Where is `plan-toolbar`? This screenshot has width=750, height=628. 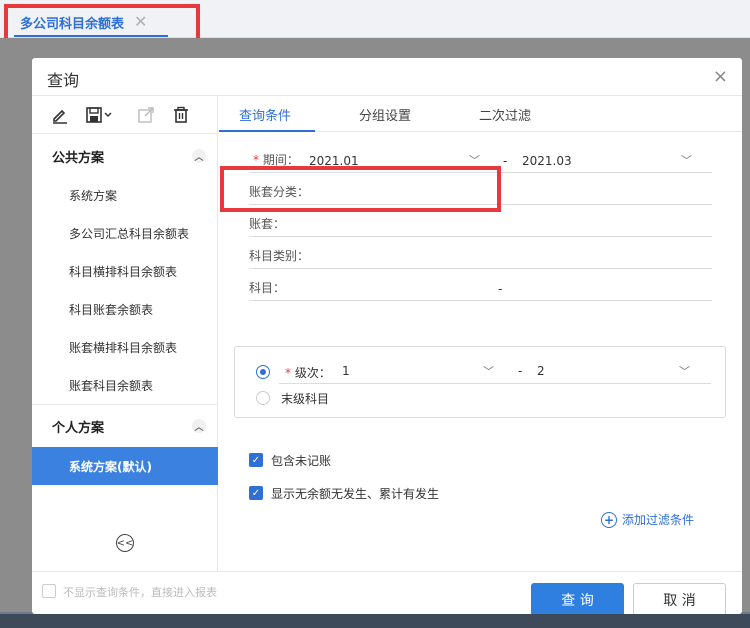
plan-toolbar is located at coordinates (125, 115).